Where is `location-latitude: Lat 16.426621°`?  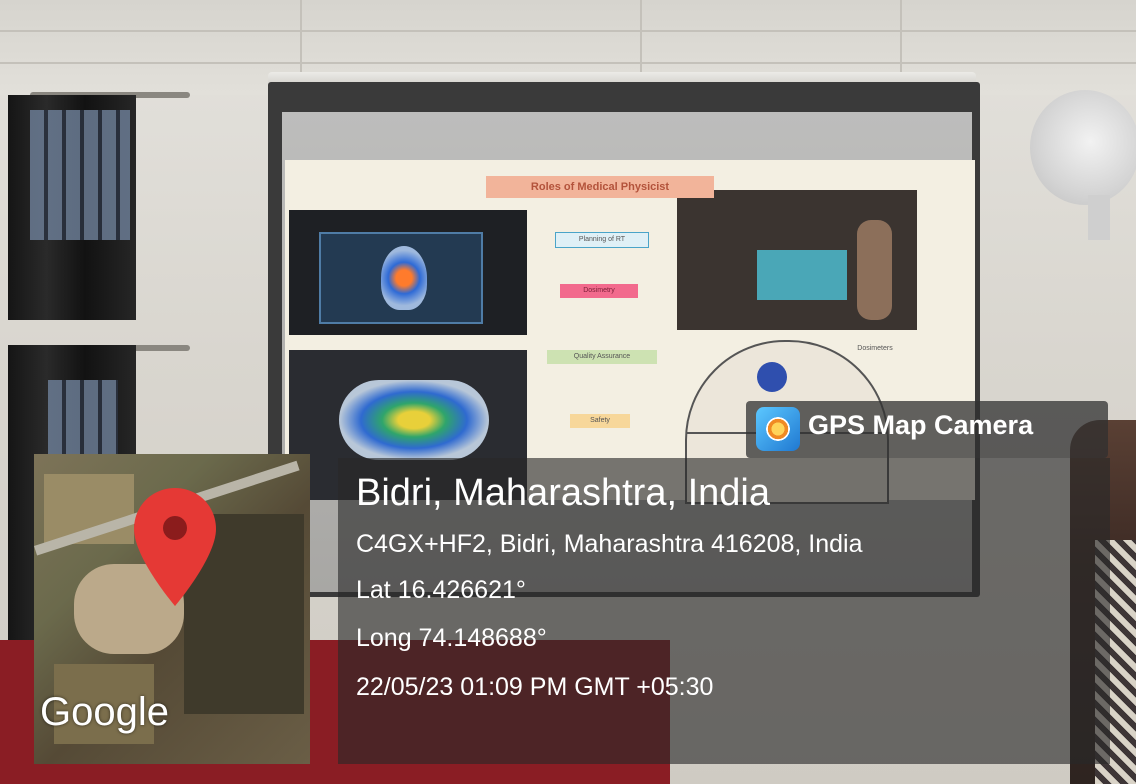
location-latitude: Lat 16.426621° is located at coordinates (441, 590).